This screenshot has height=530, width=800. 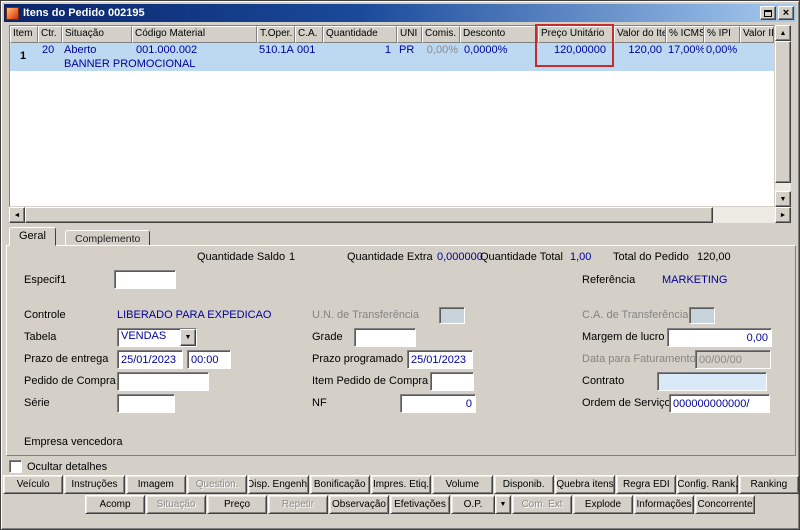 I want to click on vertical-scrollbar: ▲ ▼, so click(x=783, y=116).